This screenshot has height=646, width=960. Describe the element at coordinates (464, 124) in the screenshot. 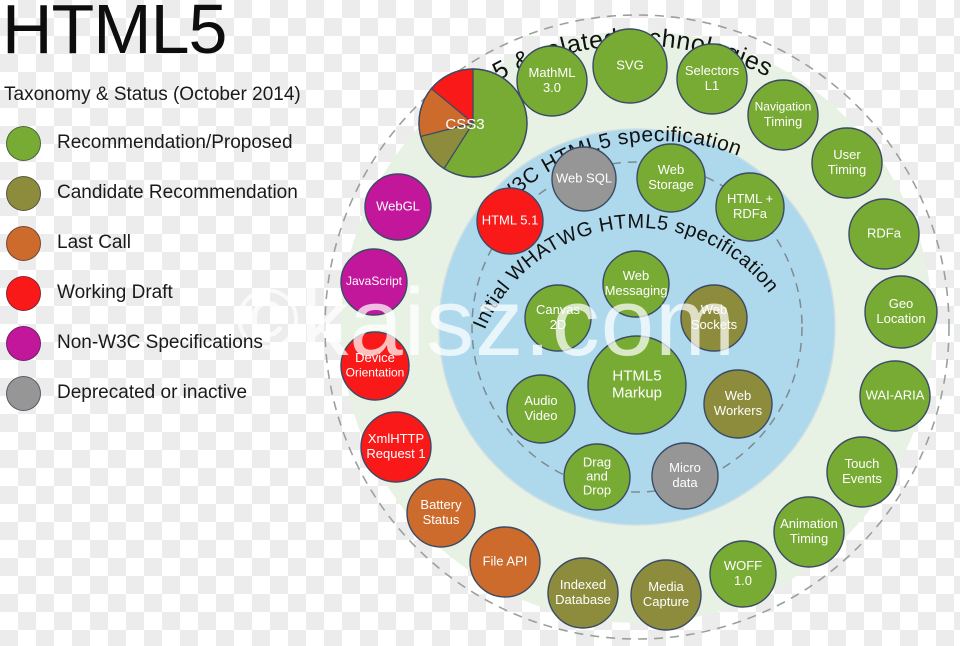

I see `pie-chart-label: CSS3` at that location.